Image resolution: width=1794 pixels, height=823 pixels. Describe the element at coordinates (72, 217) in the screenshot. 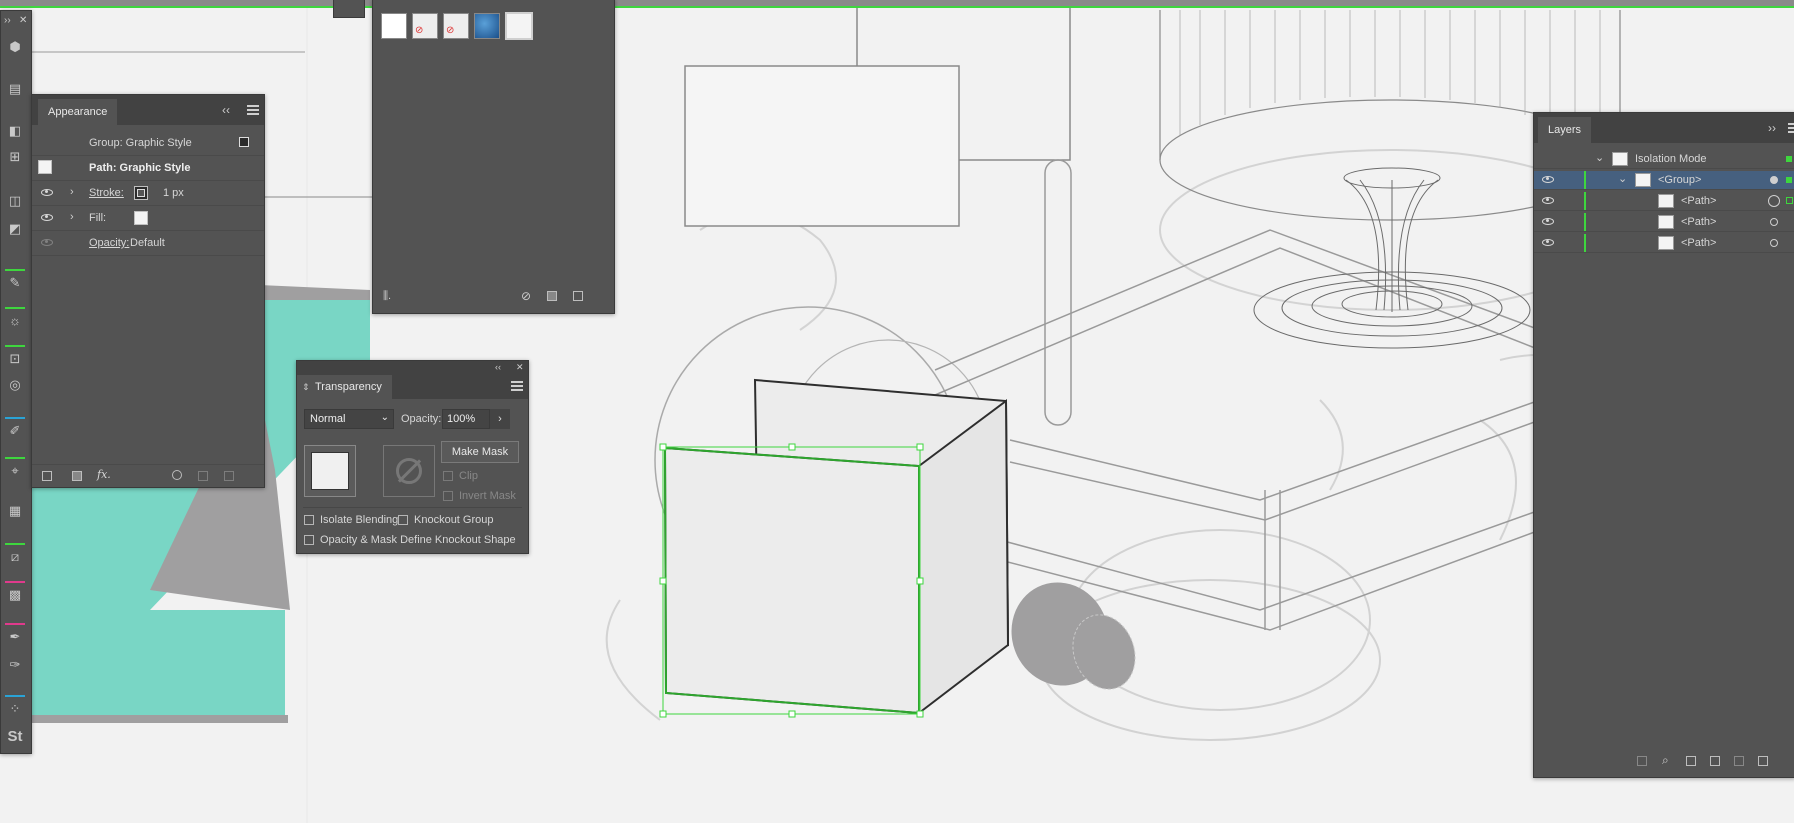

I see `fill-expand-chevron-icon: ›` at that location.